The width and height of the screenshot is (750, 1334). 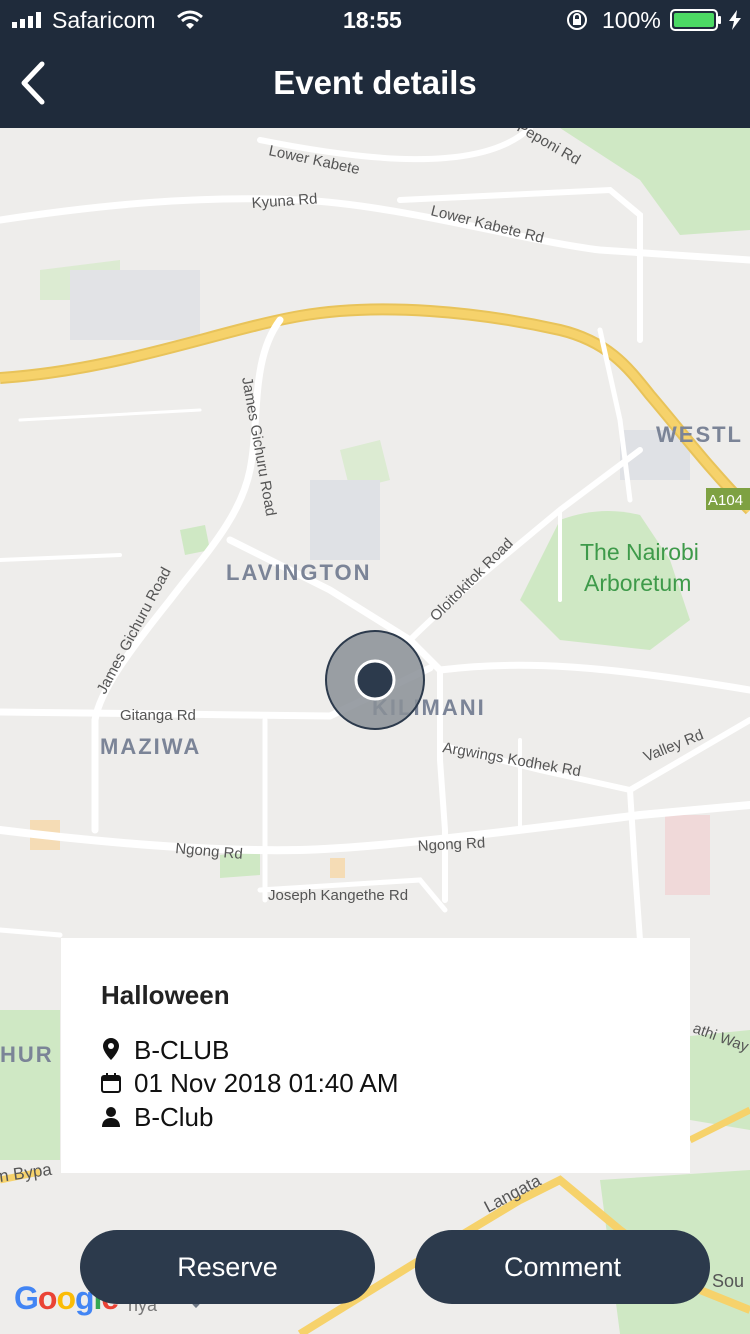 What do you see at coordinates (27, 1054) in the screenshot?
I see `area-label-hurl: HUR` at bounding box center [27, 1054].